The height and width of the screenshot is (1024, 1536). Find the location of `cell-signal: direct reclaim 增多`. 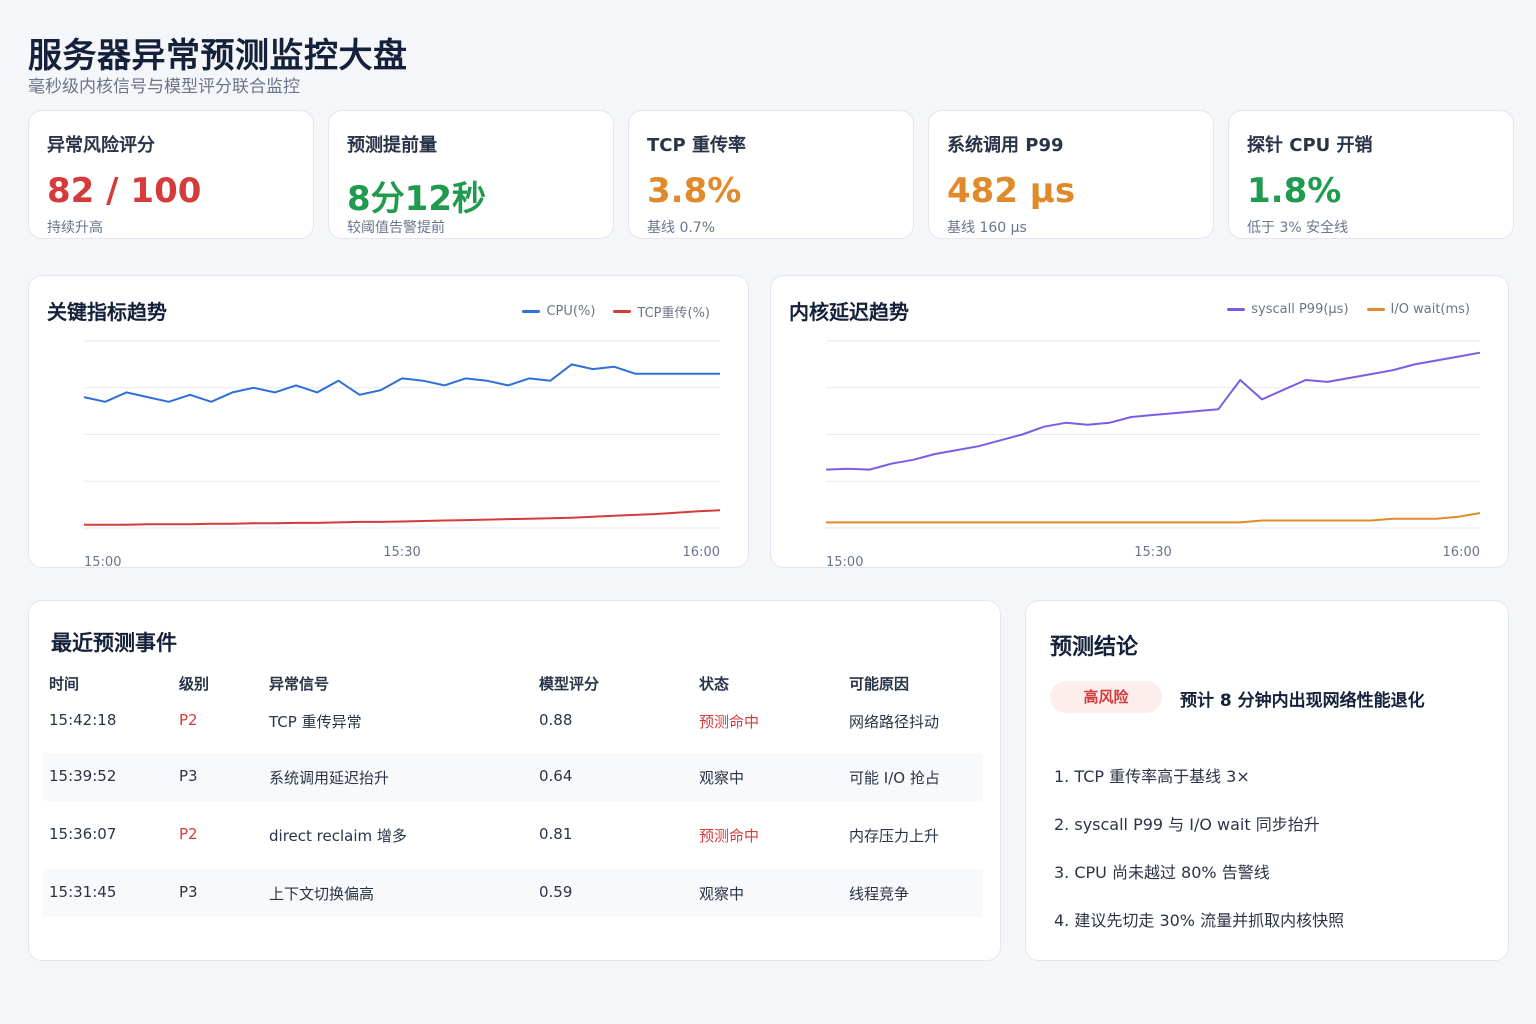

cell-signal: direct reclaim 增多 is located at coordinates (338, 836).